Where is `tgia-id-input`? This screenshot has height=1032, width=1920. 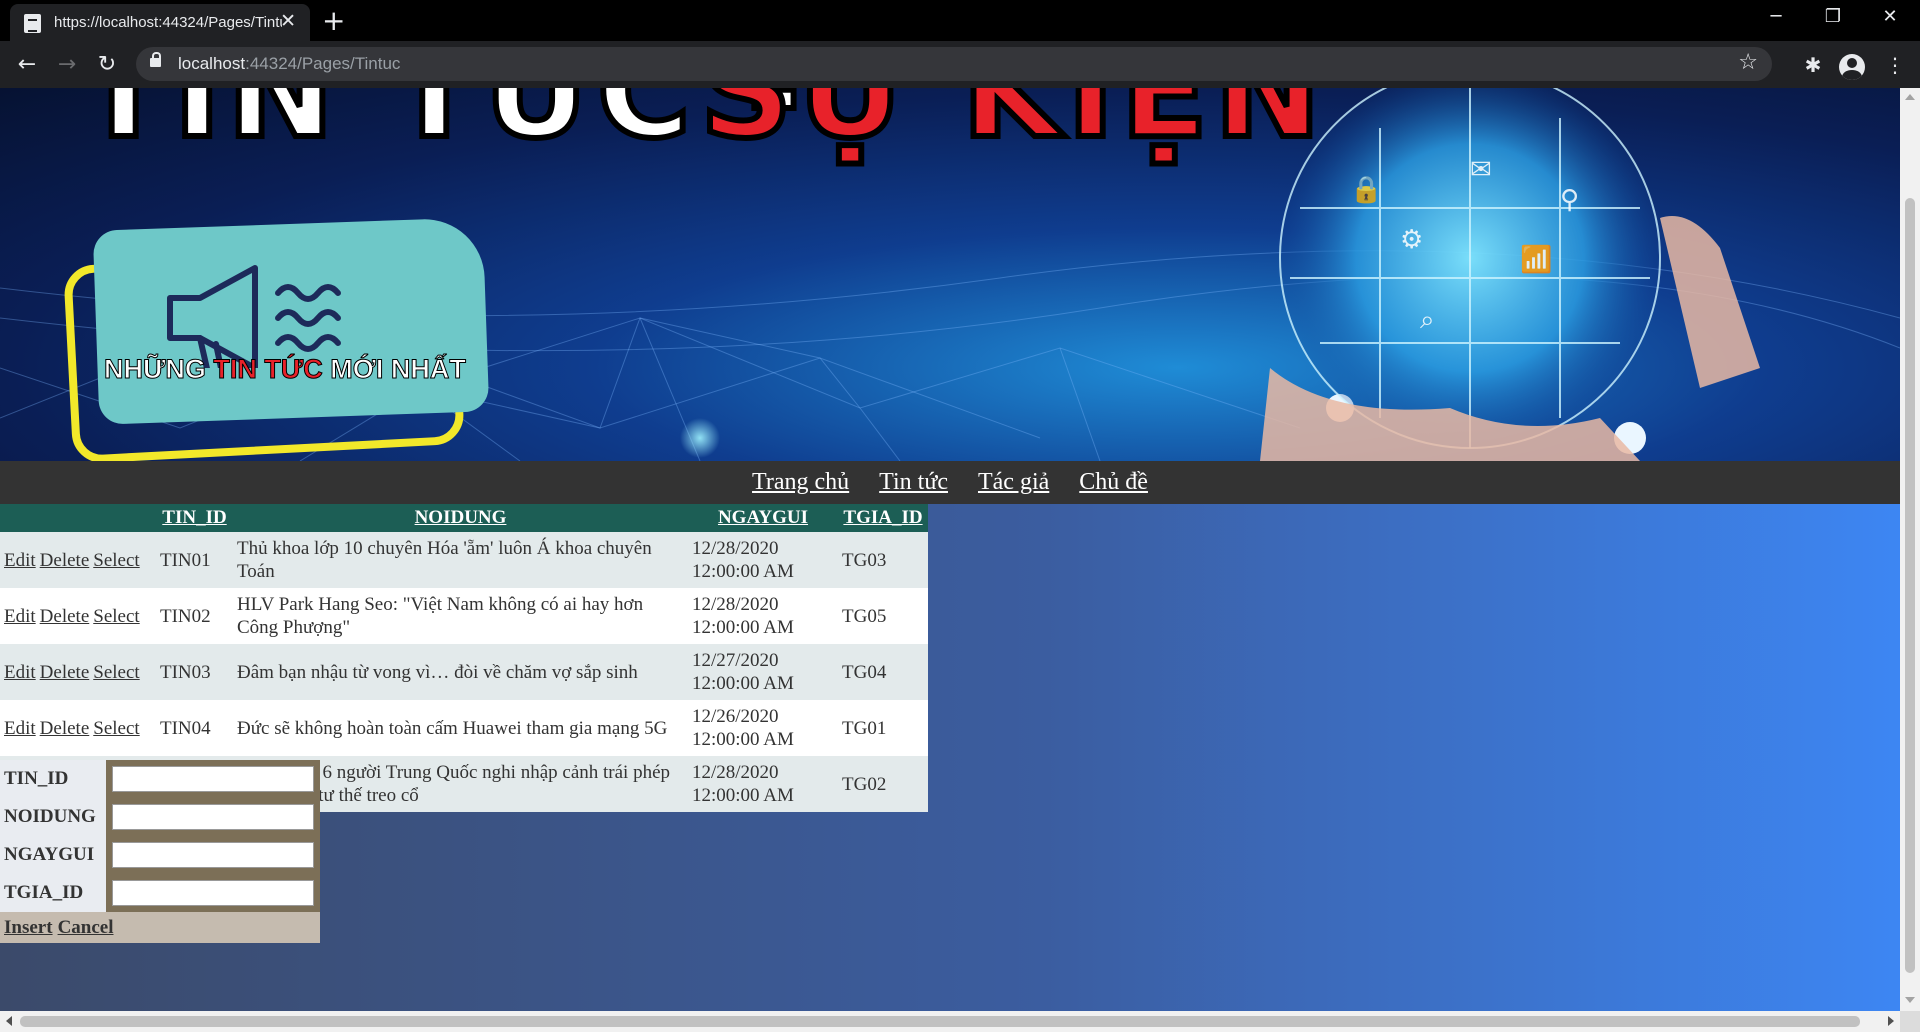 tgia-id-input is located at coordinates (213, 893).